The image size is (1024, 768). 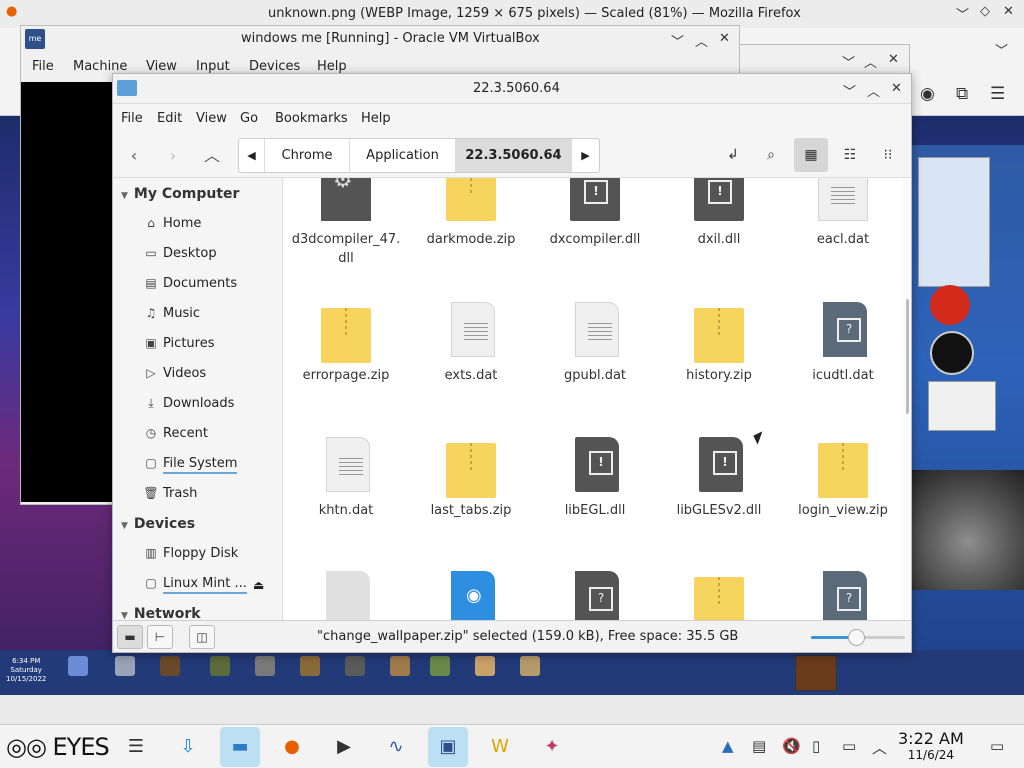 What do you see at coordinates (931, 745) in the screenshot?
I see `taskbar-clock: 3:22 AM 11/6/24` at bounding box center [931, 745].